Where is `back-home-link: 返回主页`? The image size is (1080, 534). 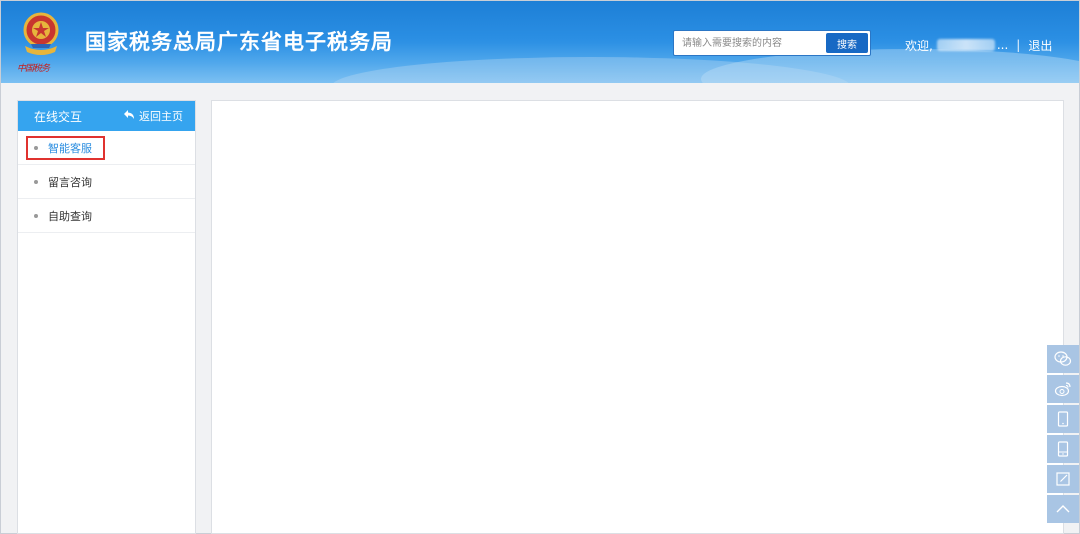
back-home-link: 返回主页 is located at coordinates (153, 116).